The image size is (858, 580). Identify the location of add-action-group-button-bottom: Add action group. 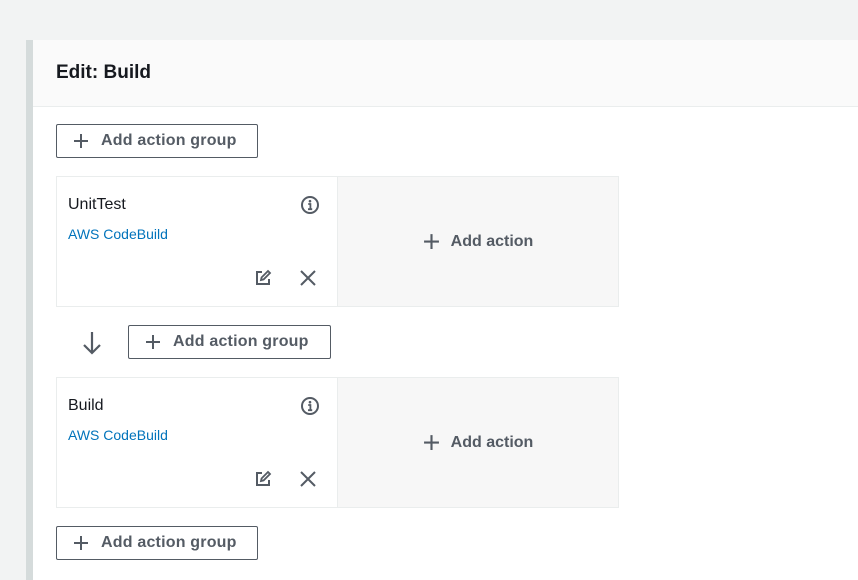
(157, 543).